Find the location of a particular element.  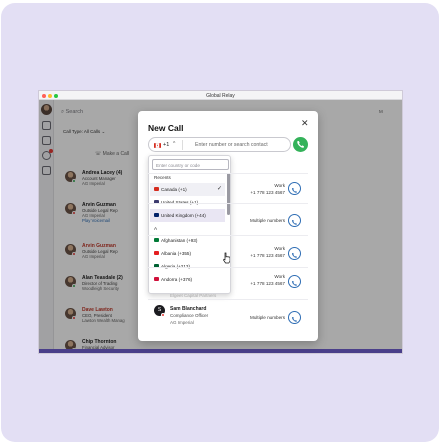

country-label: Andorra (+376) is located at coordinates (177, 279).